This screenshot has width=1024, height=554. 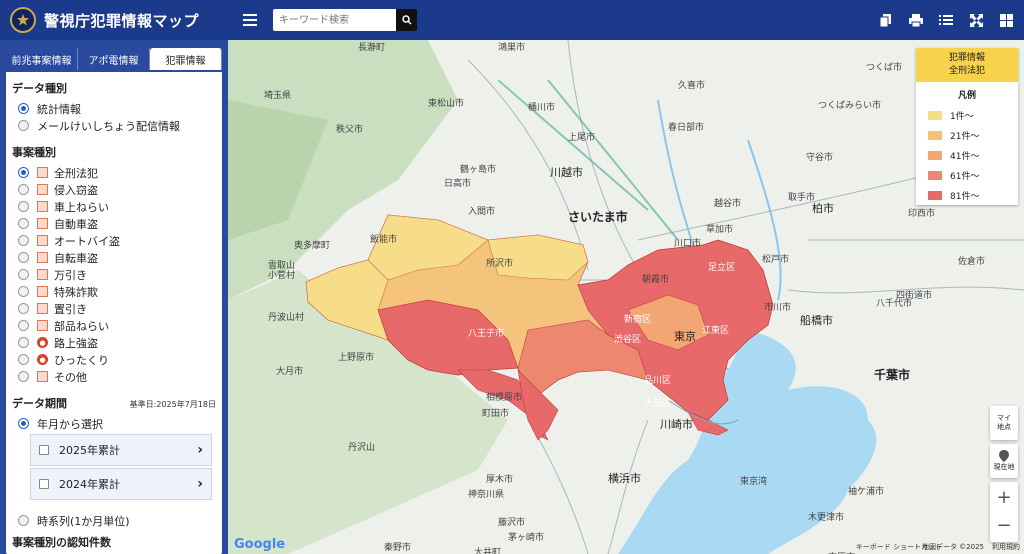 What do you see at coordinates (334, 20) in the screenshot?
I see `search-input` at bounding box center [334, 20].